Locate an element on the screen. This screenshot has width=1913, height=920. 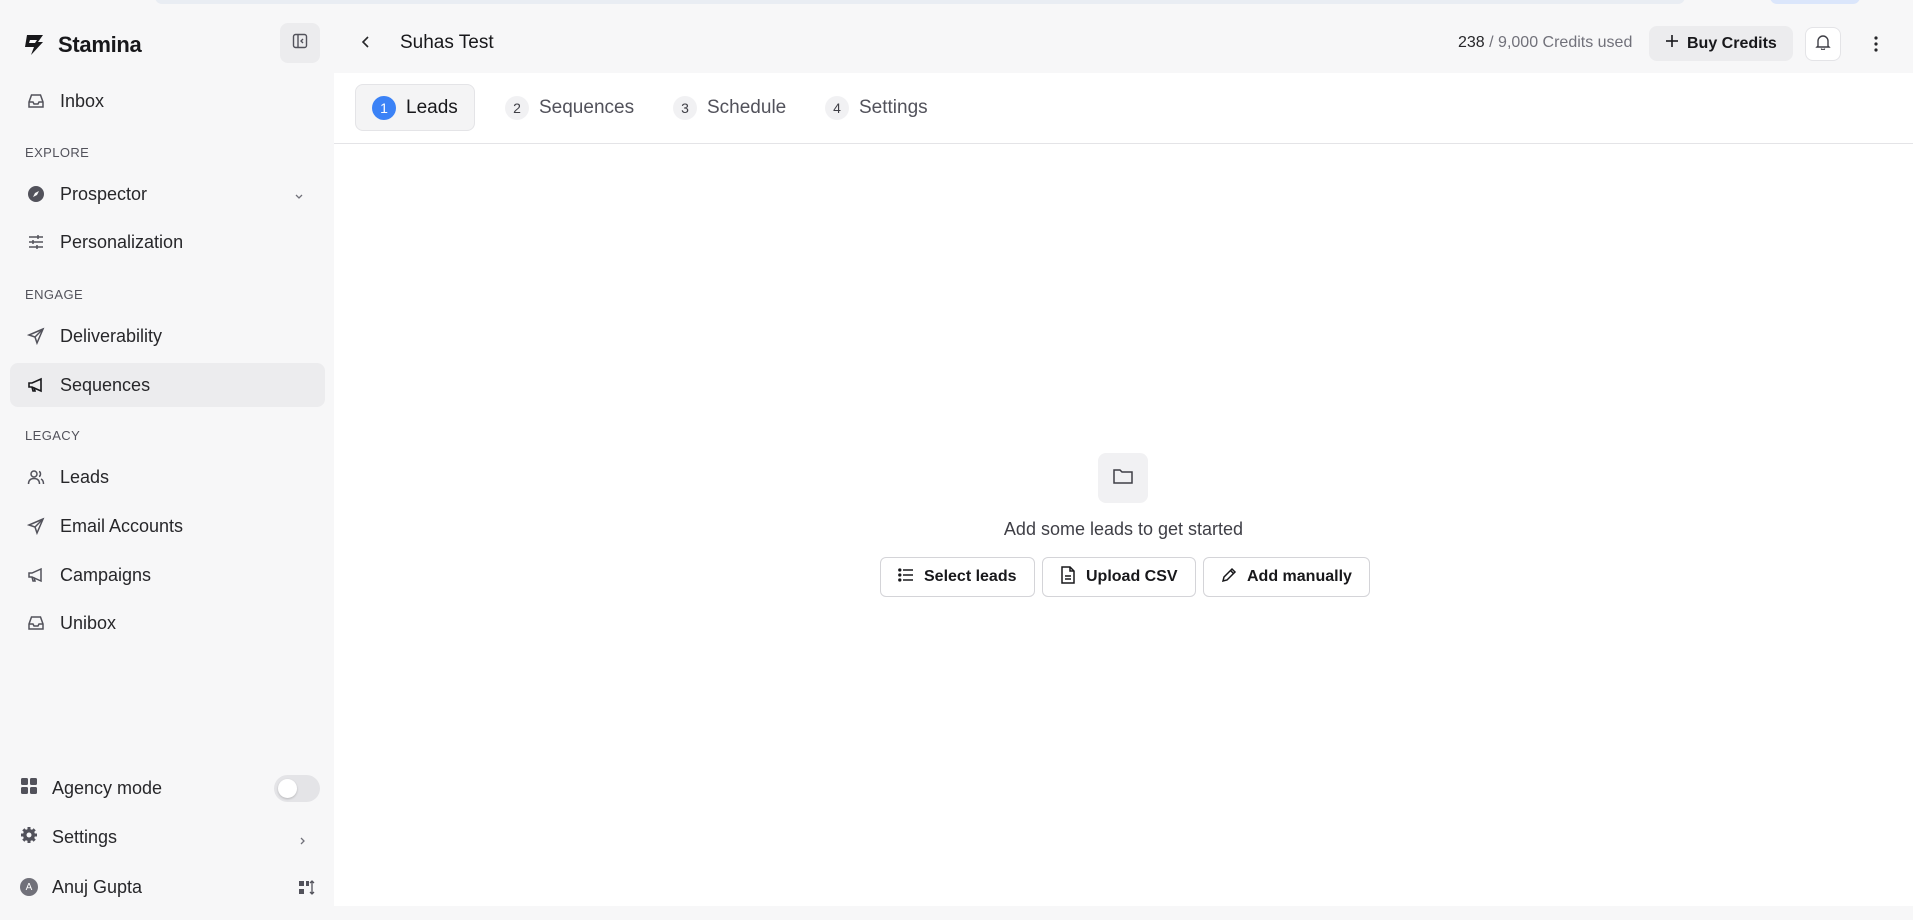
switch-account-icon is located at coordinates (307, 890).